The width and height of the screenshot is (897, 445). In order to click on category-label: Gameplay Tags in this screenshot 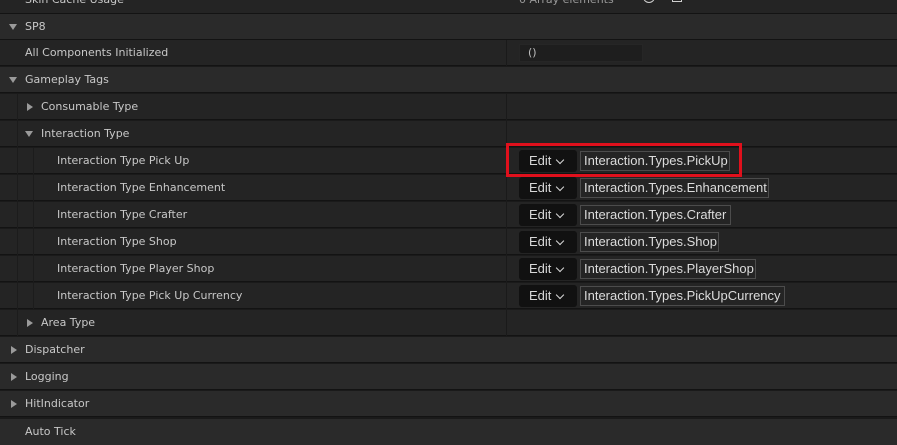, I will do `click(67, 79)`.